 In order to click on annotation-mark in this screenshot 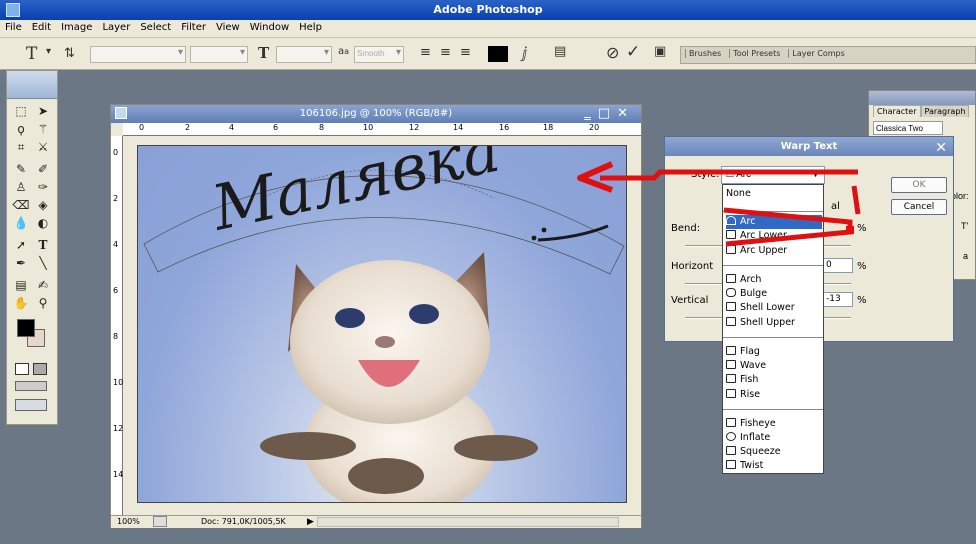, I will do `click(850, 230)`.